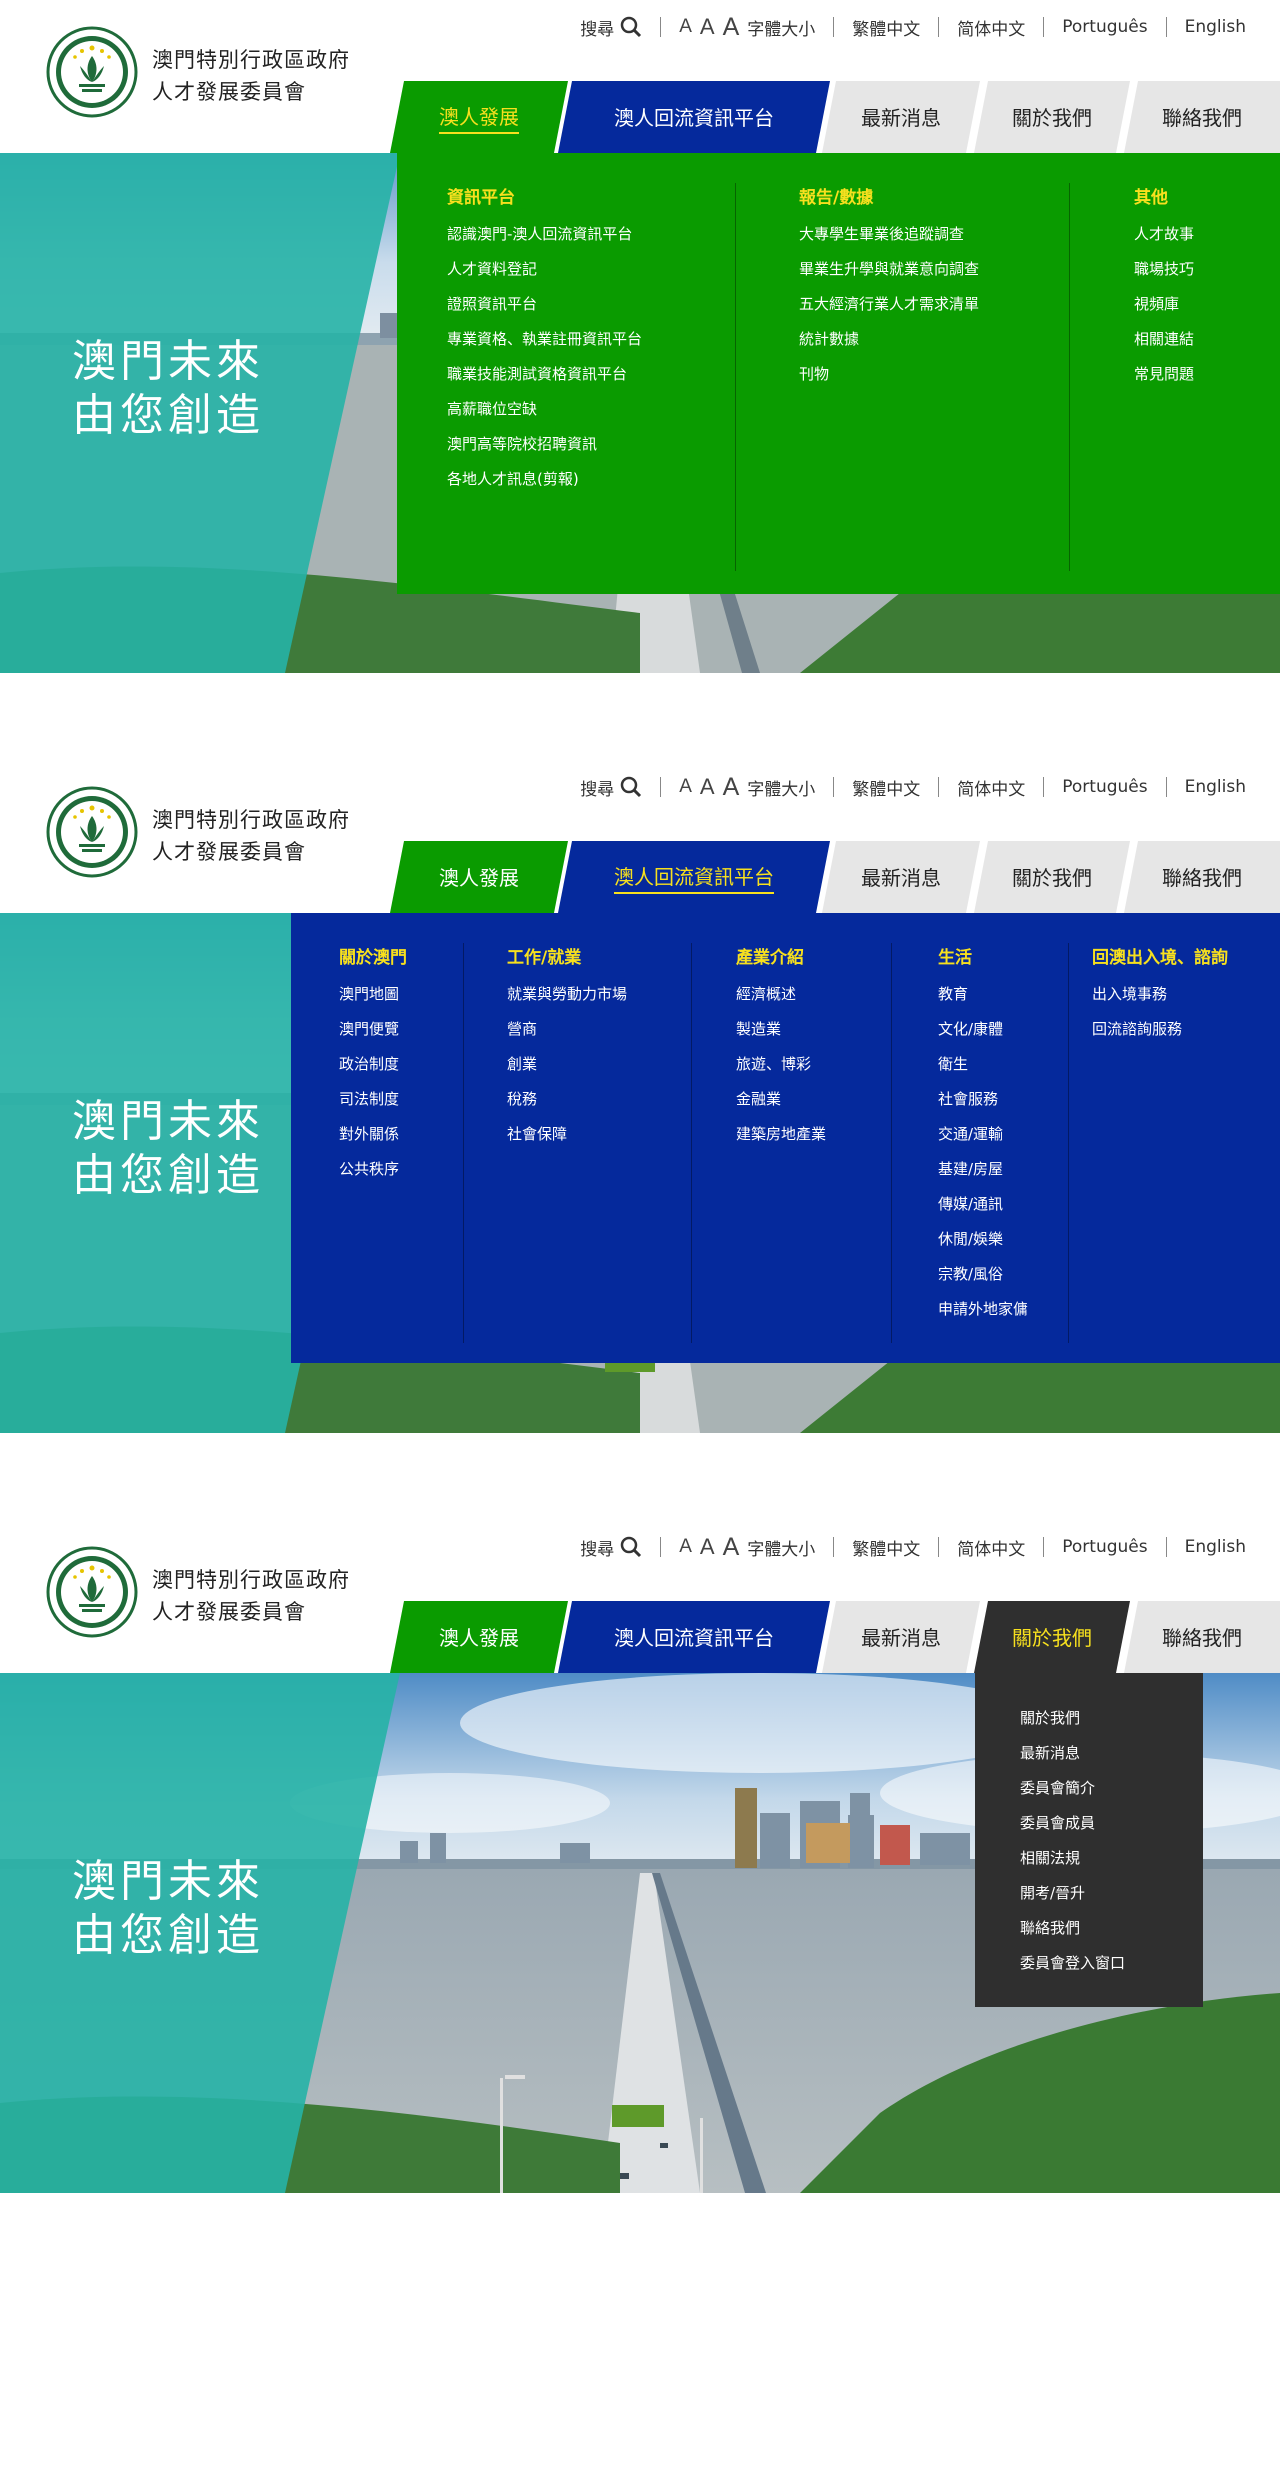  I want to click on menu-link: 專業資格、執業註冊資訊平台, so click(544, 339).